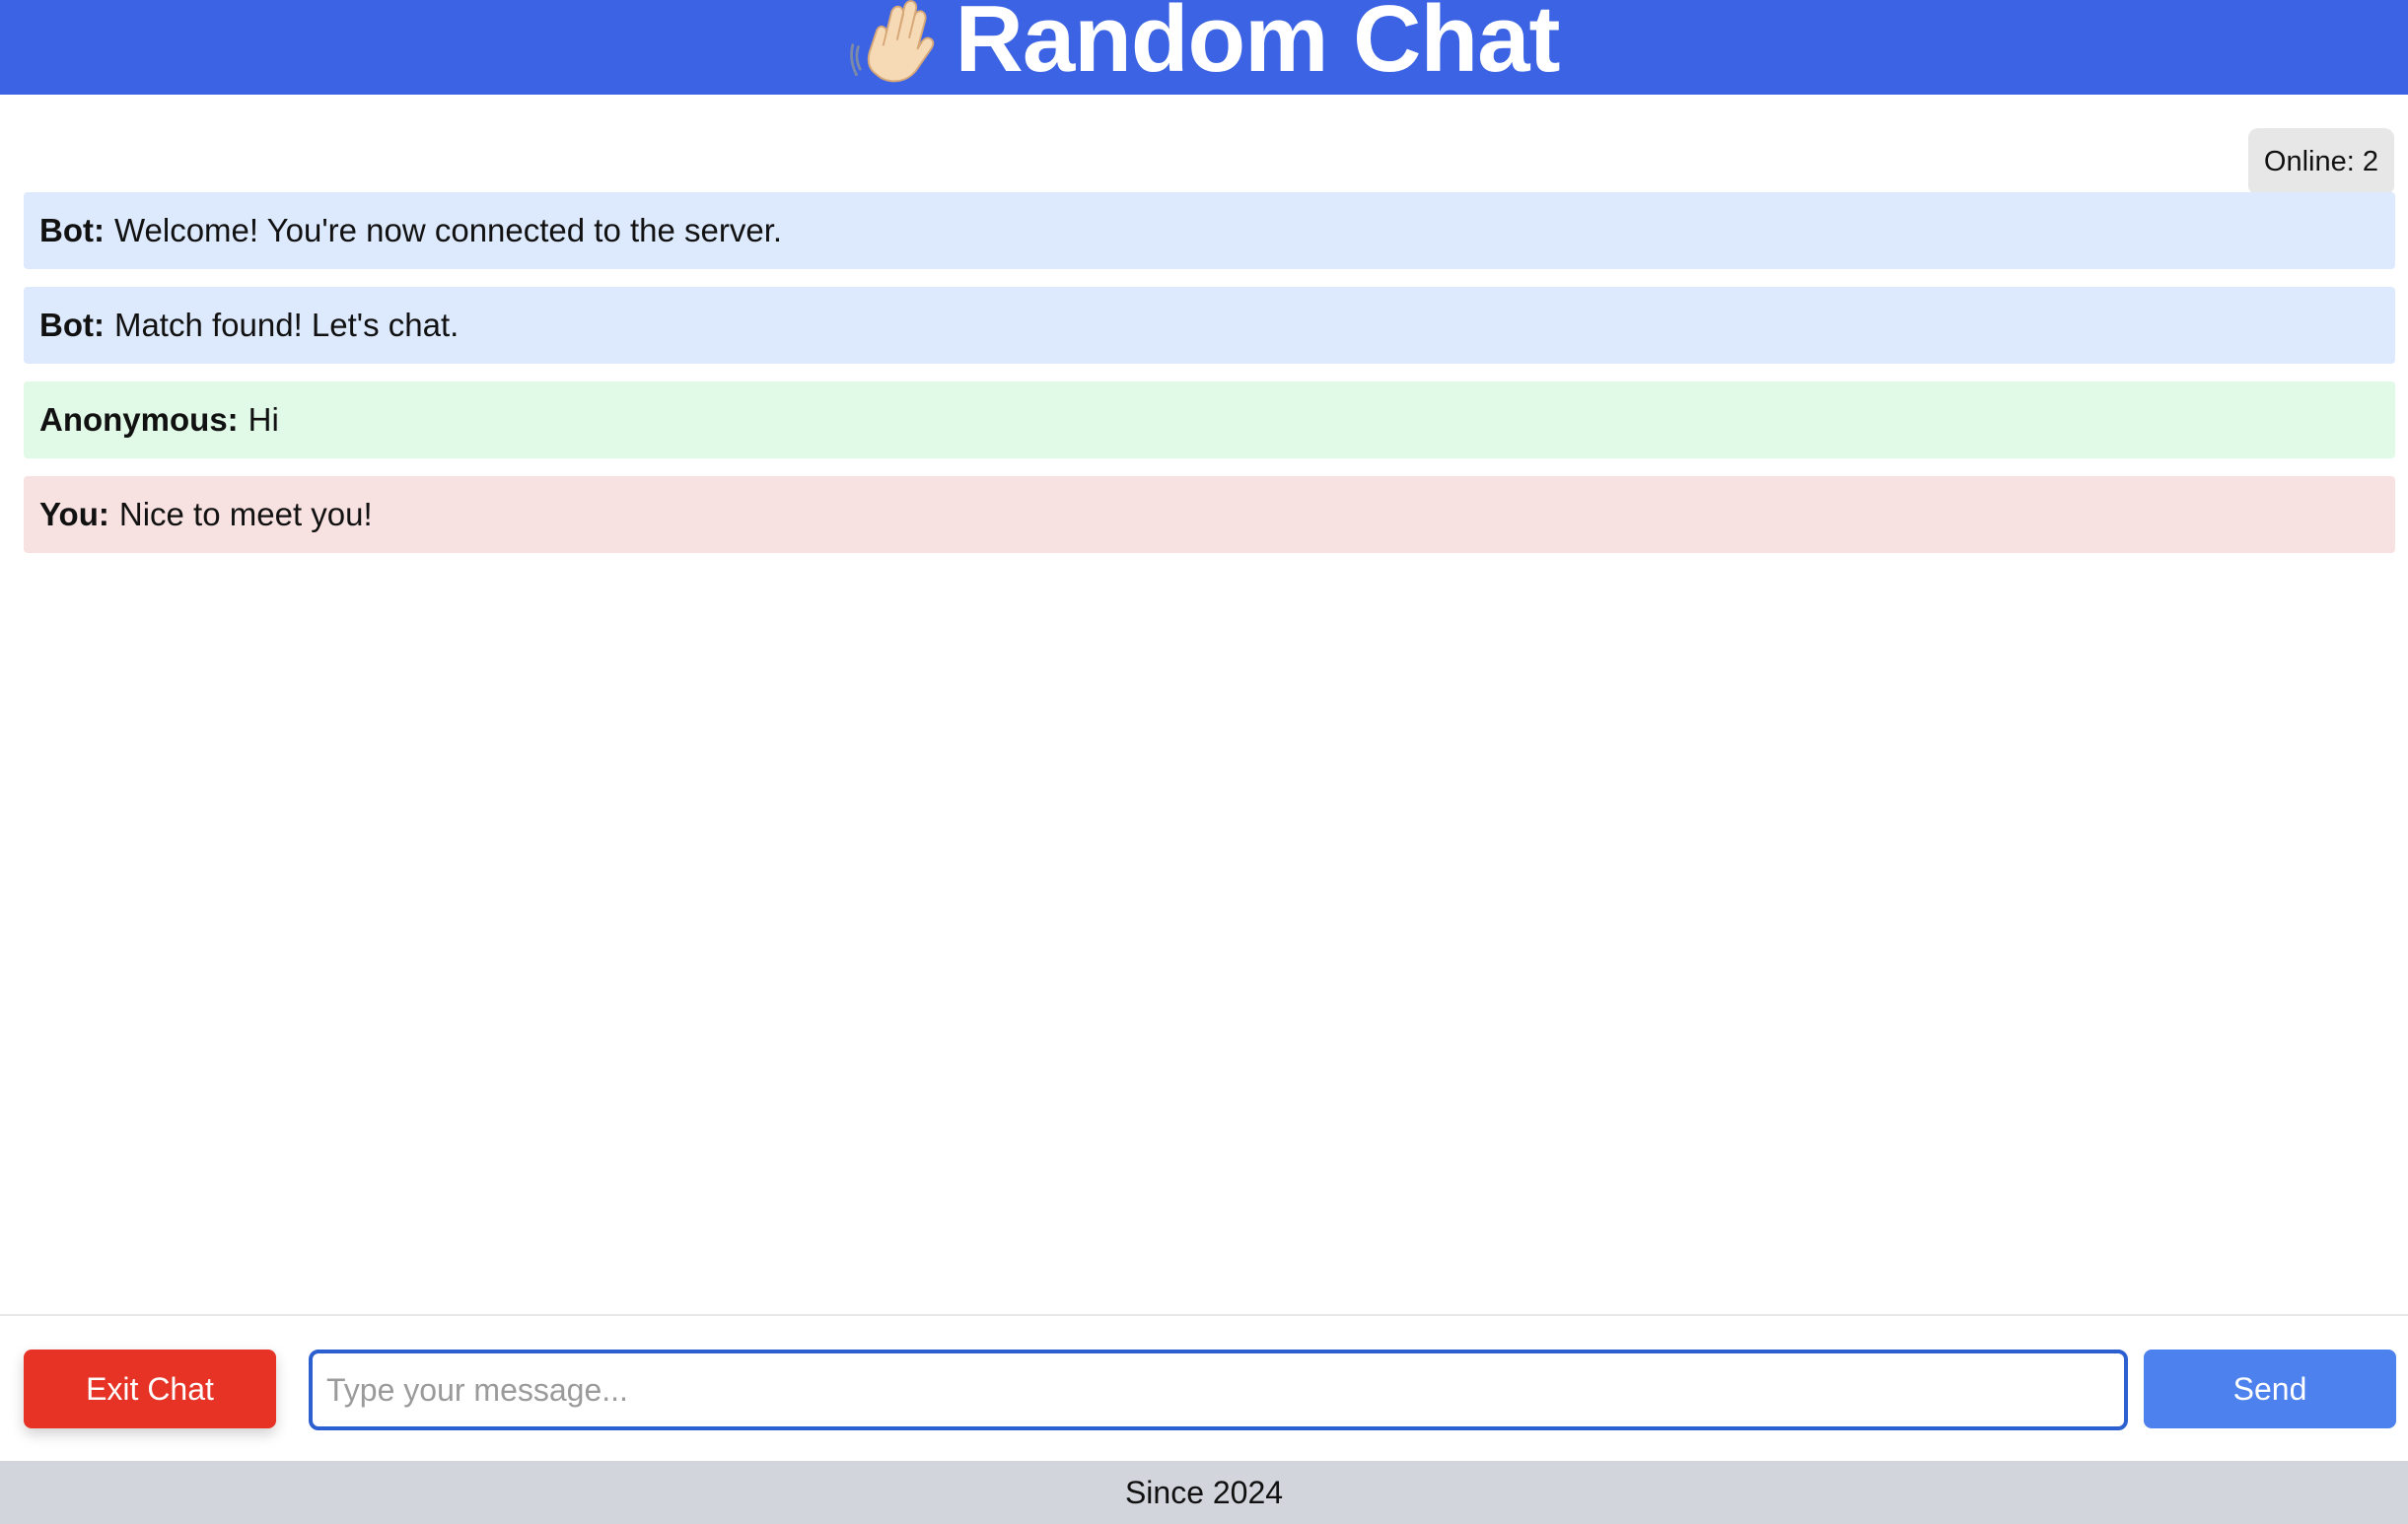 This screenshot has width=2408, height=1524. What do you see at coordinates (139, 420) in the screenshot?
I see `message-sender: Anonymous:` at bounding box center [139, 420].